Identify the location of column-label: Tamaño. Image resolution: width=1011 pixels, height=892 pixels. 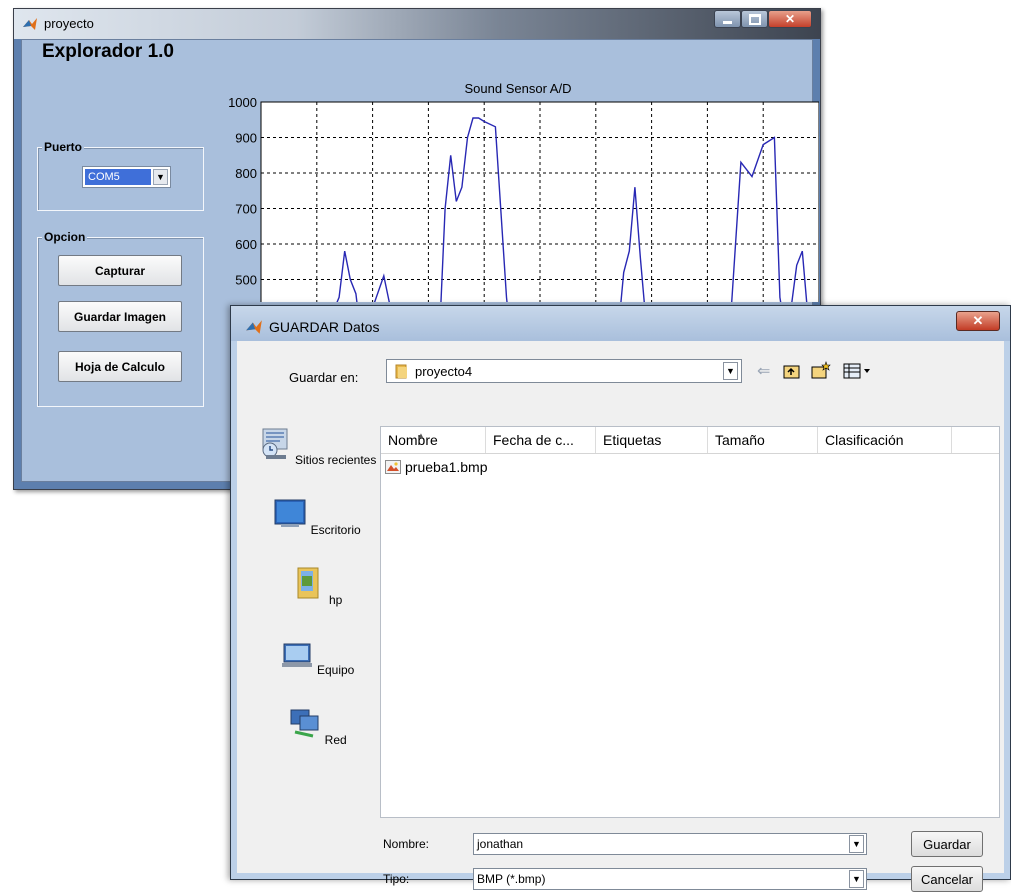
(740, 440).